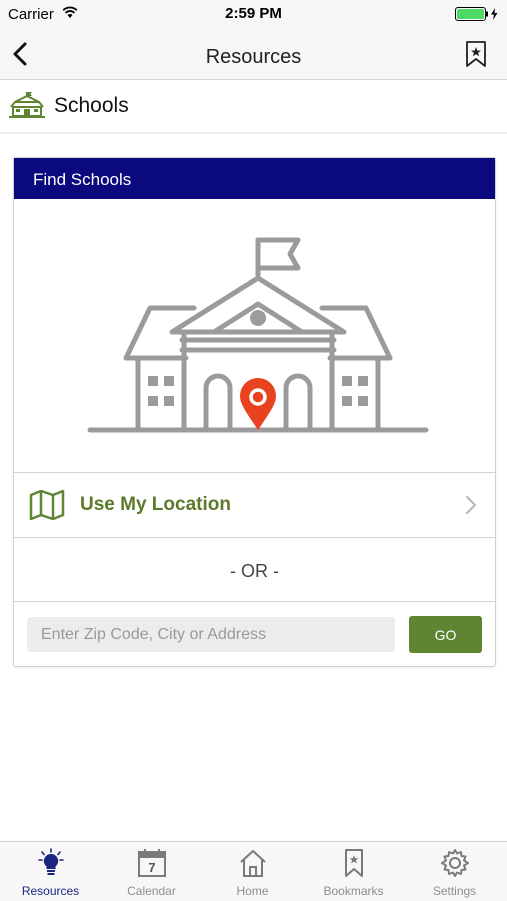 This screenshot has width=507, height=901. What do you see at coordinates (471, 505) in the screenshot?
I see `chevron-right-icon` at bounding box center [471, 505].